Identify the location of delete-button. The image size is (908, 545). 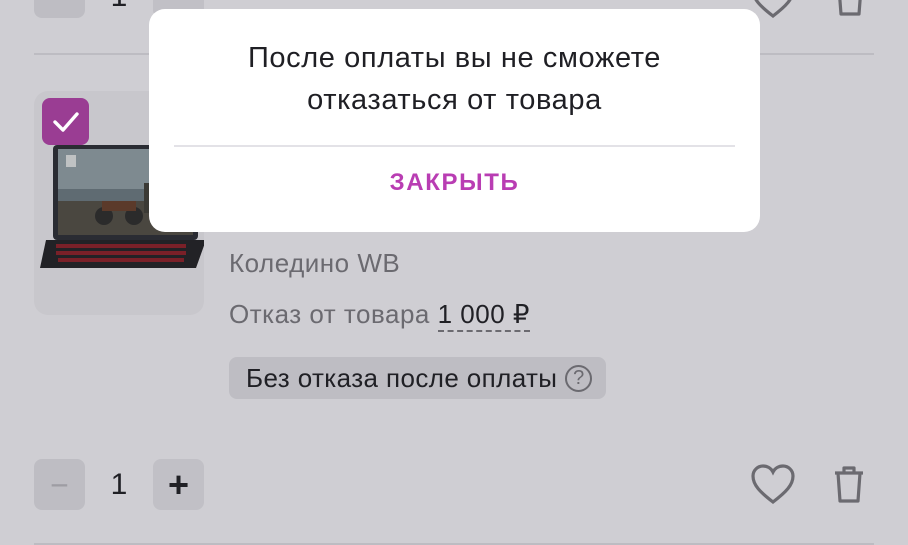
(849, 484).